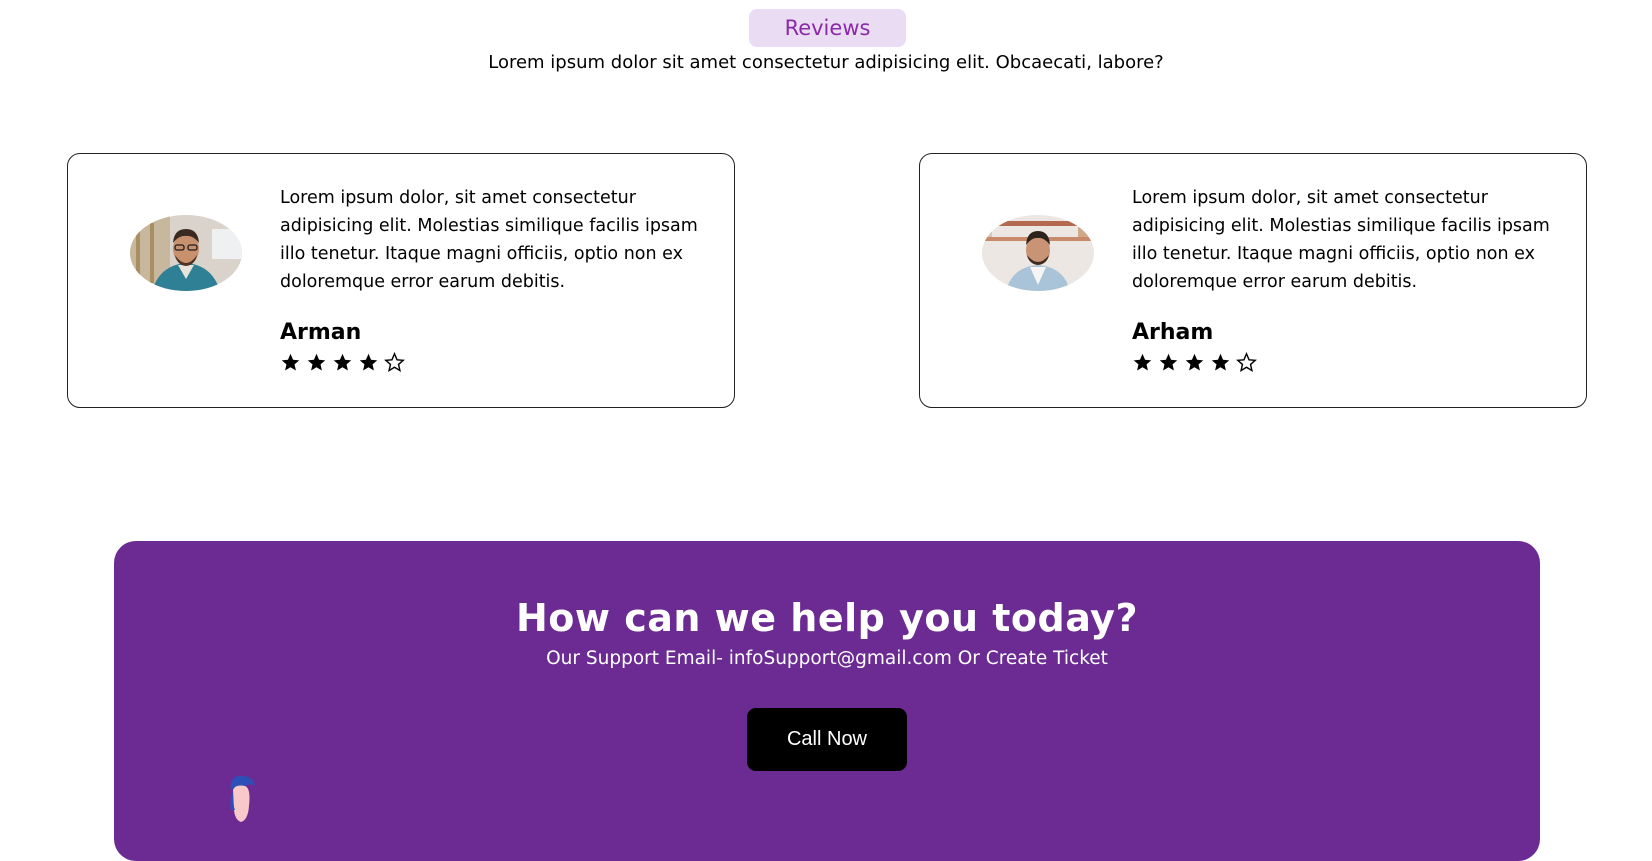  What do you see at coordinates (1173, 332) in the screenshot?
I see `reviewer-name: Arham` at bounding box center [1173, 332].